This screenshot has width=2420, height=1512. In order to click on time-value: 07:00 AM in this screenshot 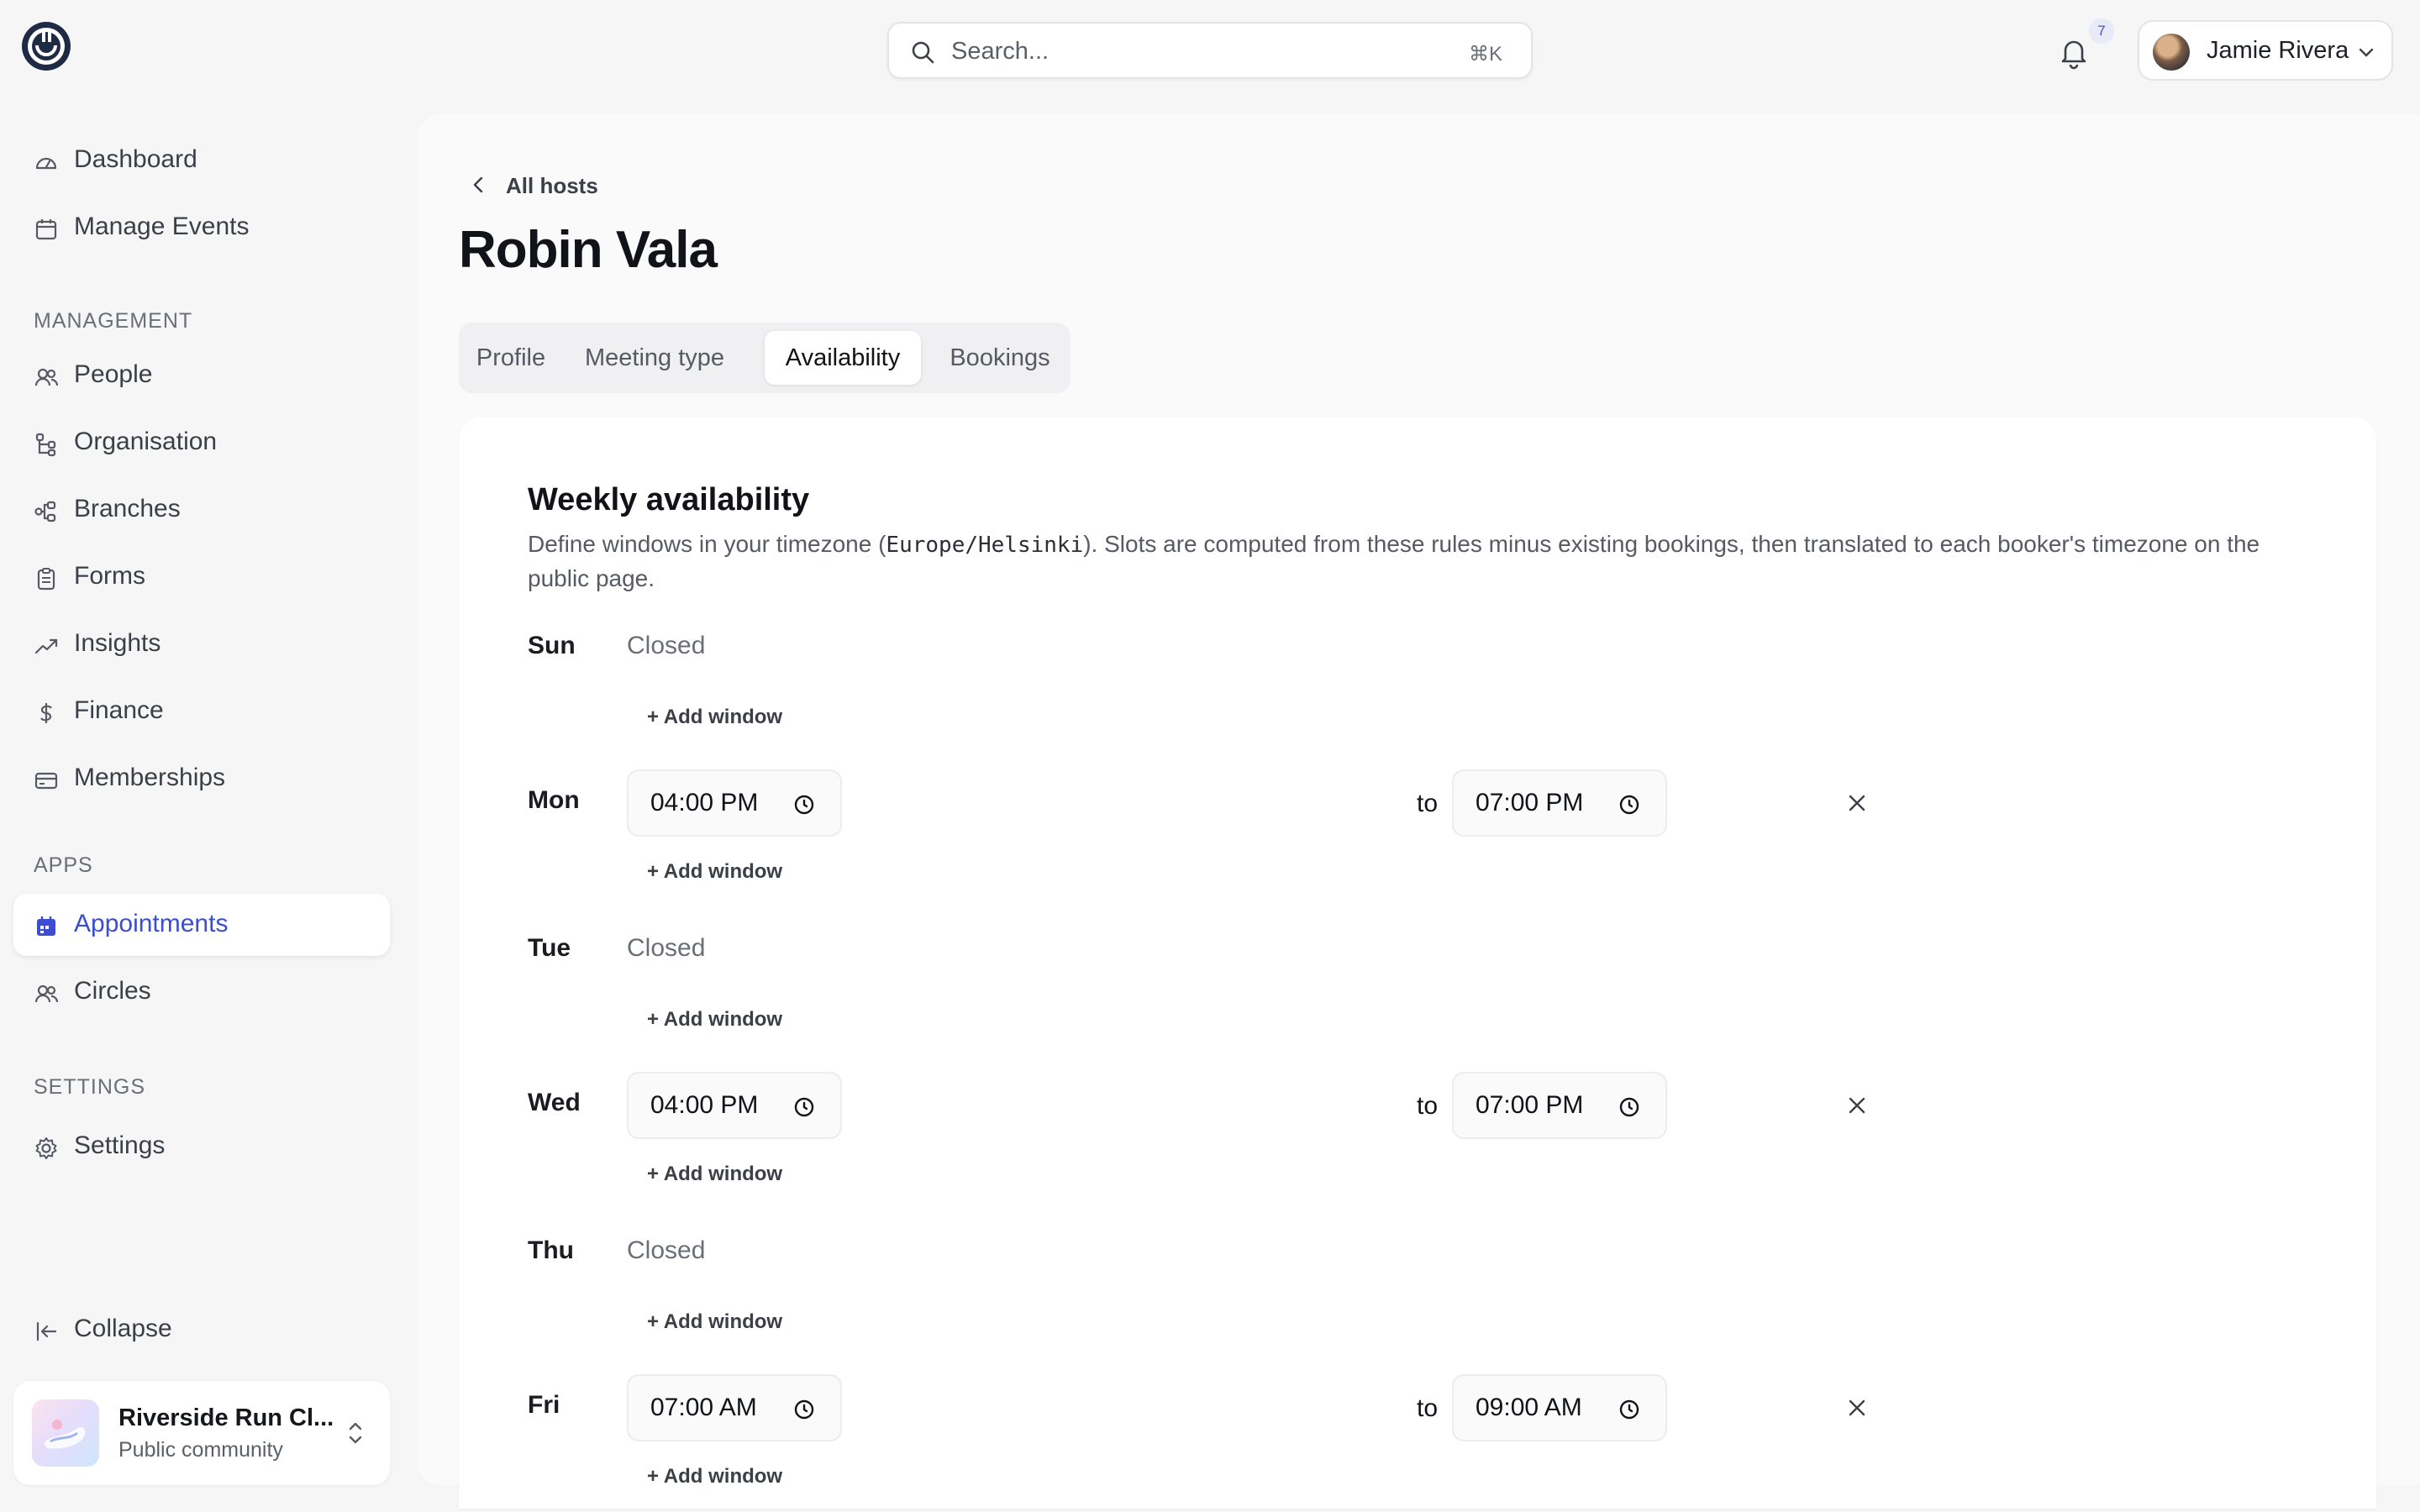, I will do `click(704, 1407)`.